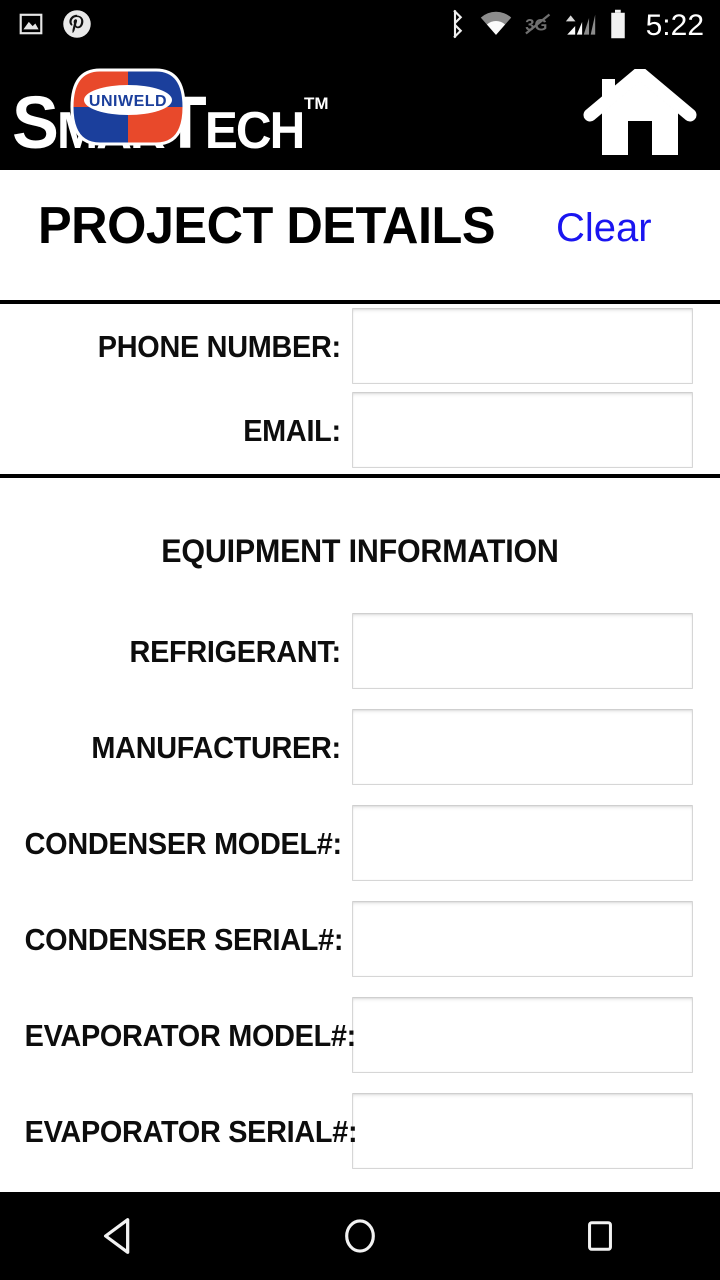  I want to click on field-row-evaporator-model: EVAPORATOR MODEL#:, so click(360, 1035).